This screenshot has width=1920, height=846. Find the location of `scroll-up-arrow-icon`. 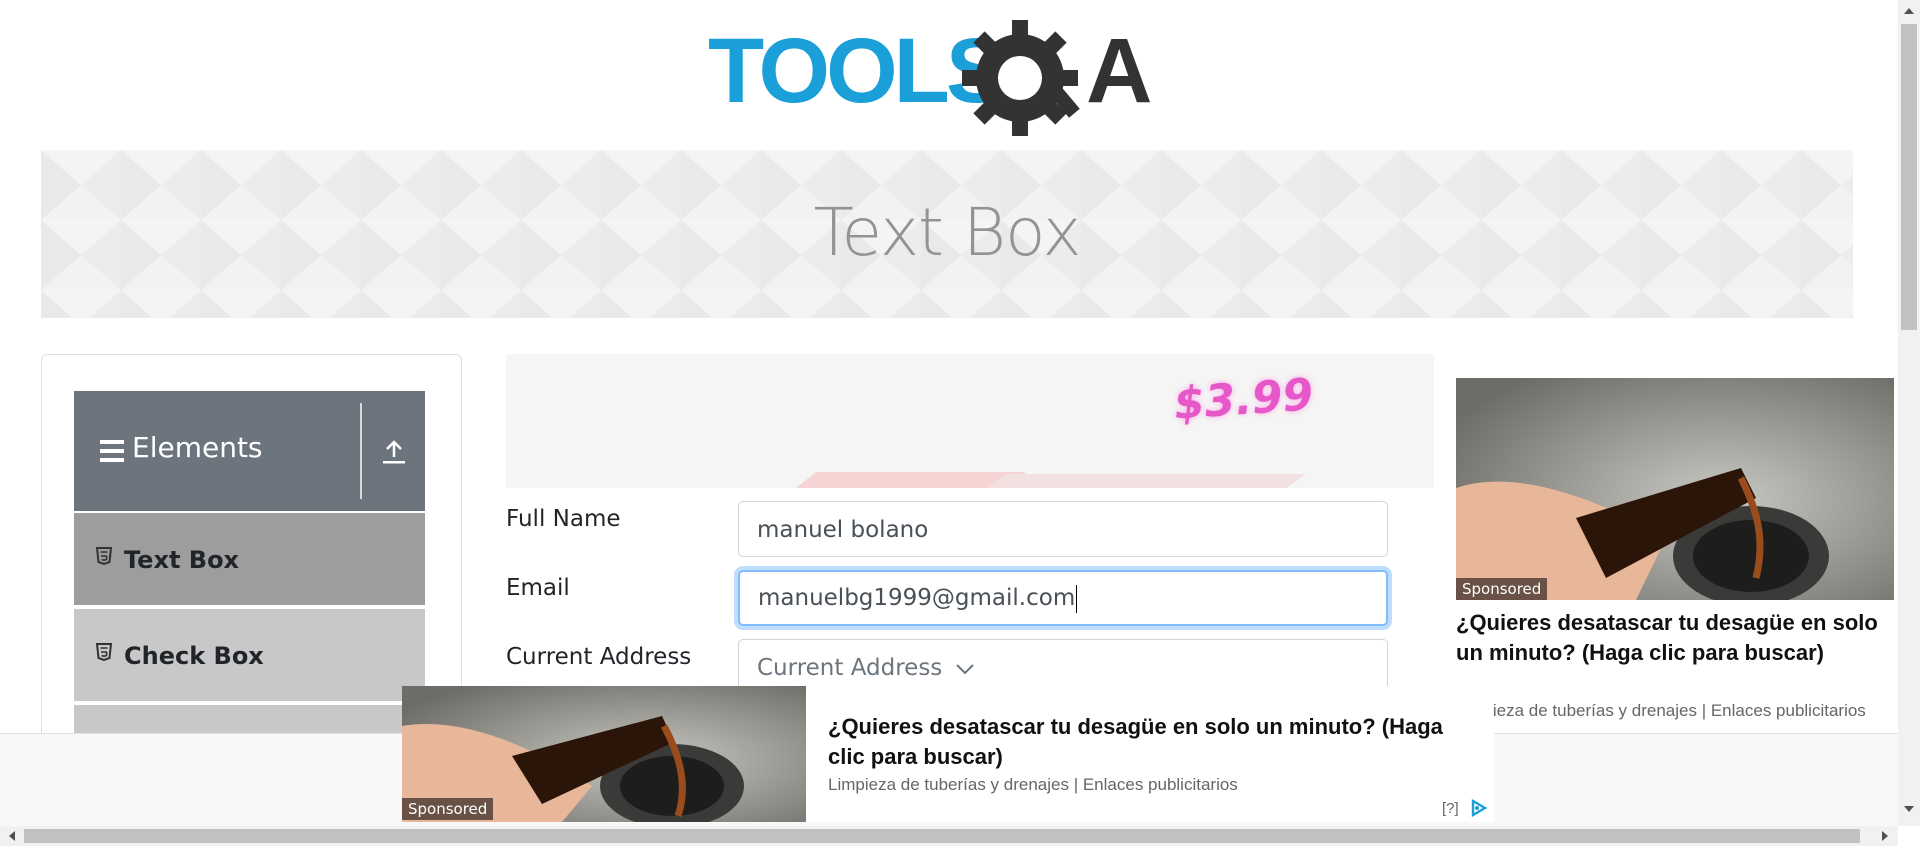

scroll-up-arrow-icon is located at coordinates (1909, 11).